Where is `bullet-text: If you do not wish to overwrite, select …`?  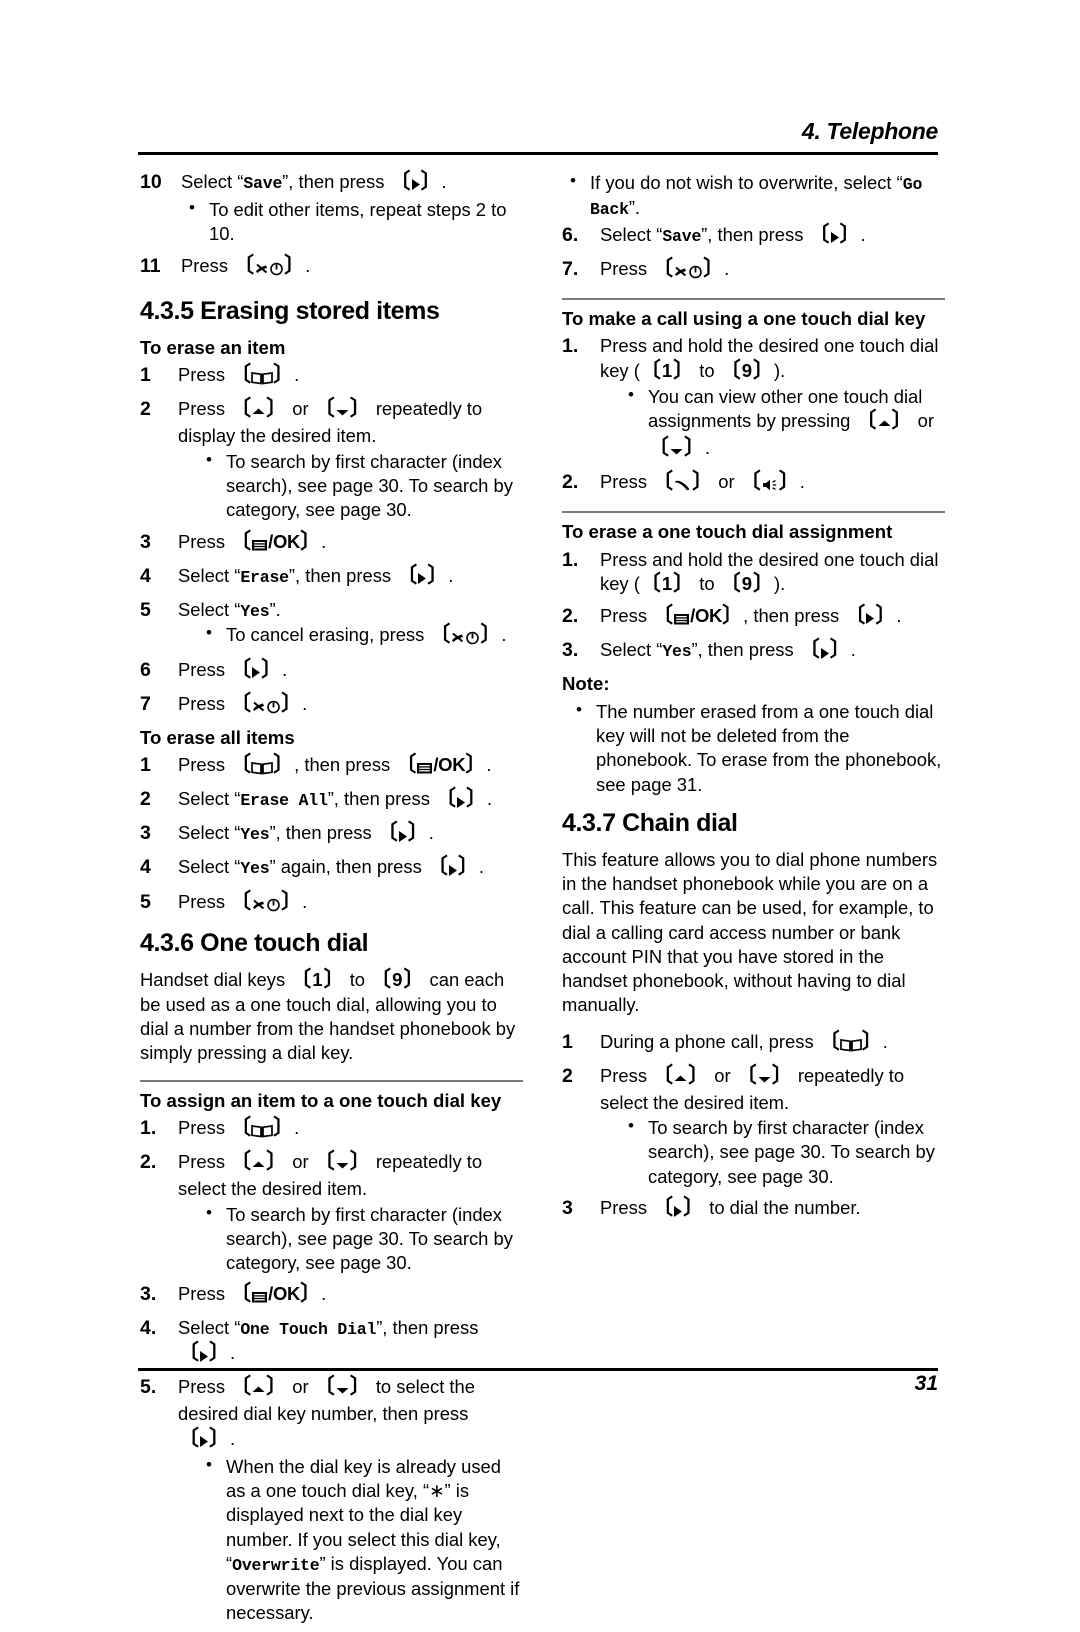
bullet-text: If you do not wish to overwrite, select … is located at coordinates (746, 182).